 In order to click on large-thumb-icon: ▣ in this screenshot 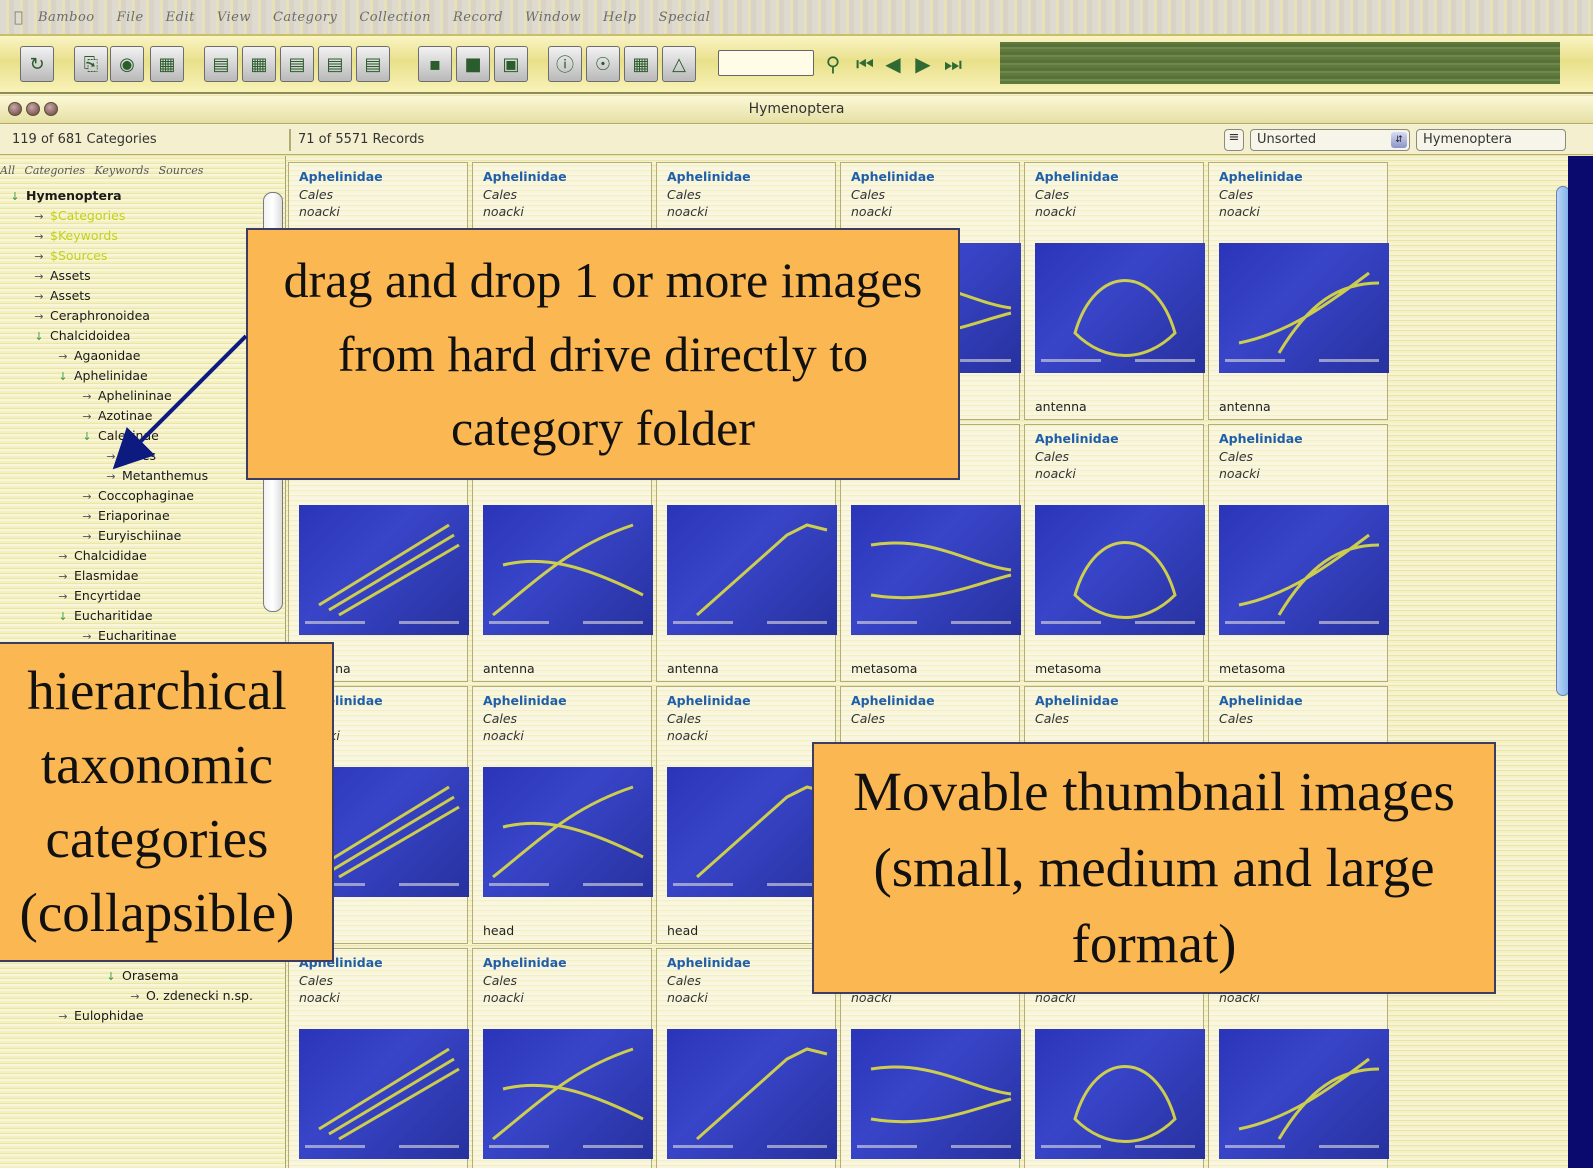, I will do `click(511, 64)`.